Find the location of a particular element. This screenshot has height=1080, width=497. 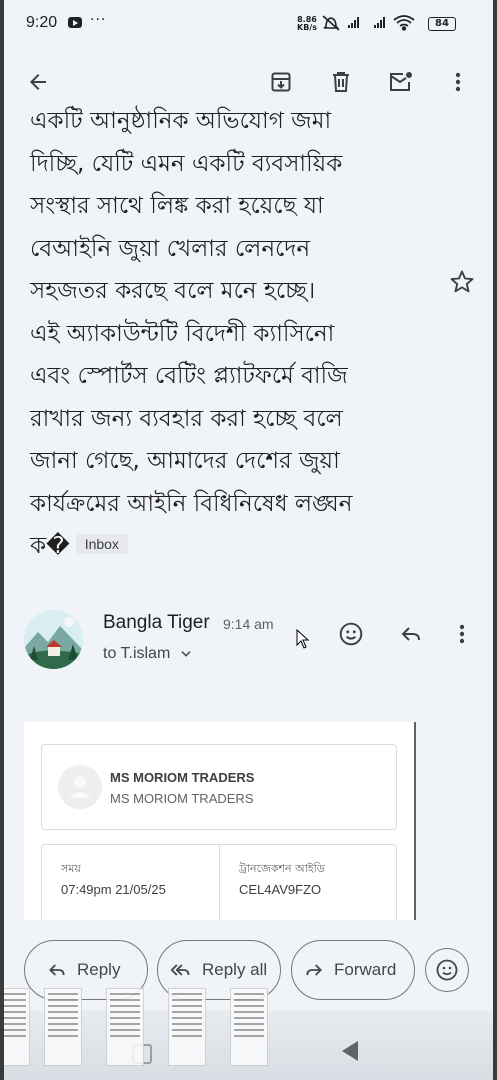

mute-icon is located at coordinates (331, 23).